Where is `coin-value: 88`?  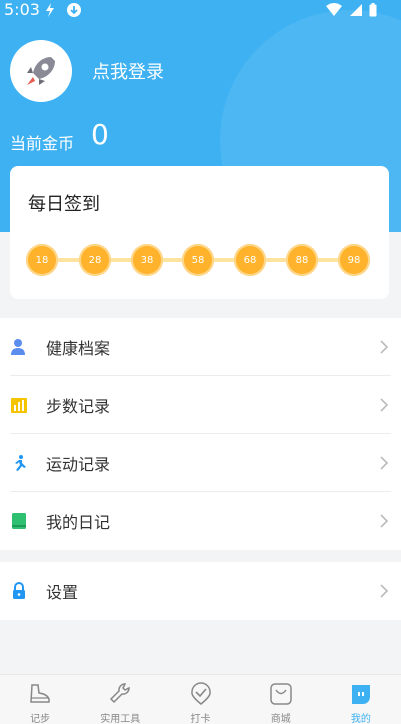
coin-value: 88 is located at coordinates (302, 260).